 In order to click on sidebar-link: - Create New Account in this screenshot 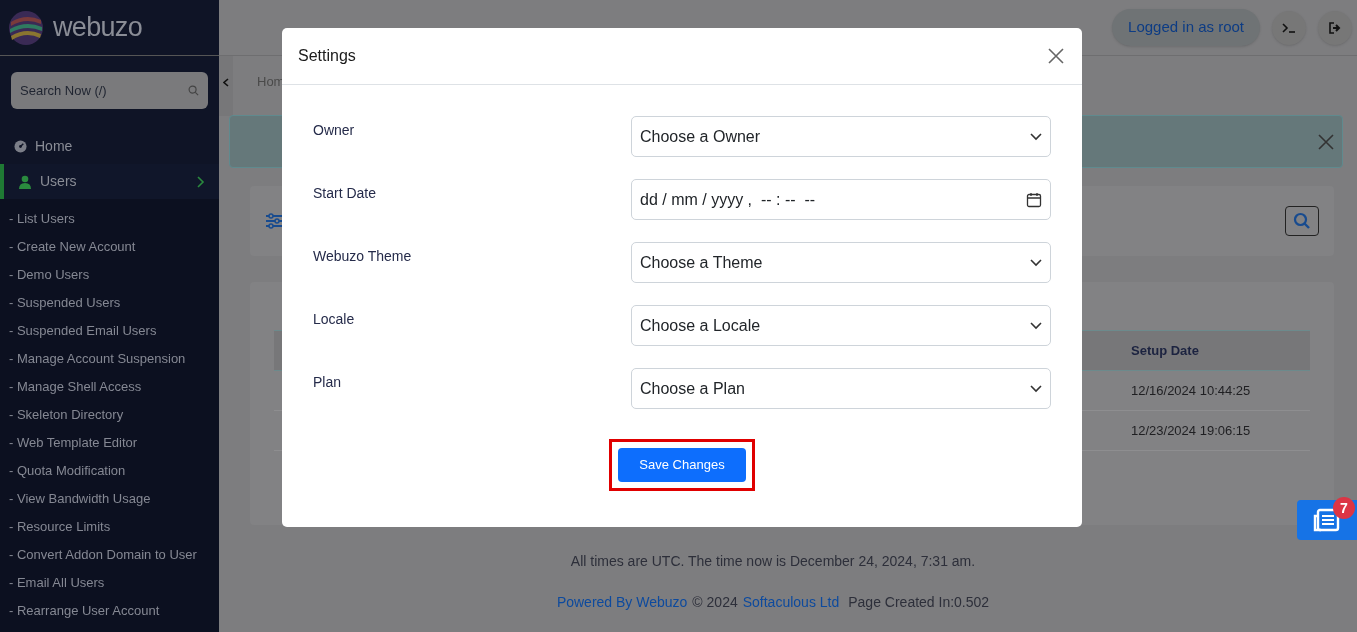, I will do `click(111, 247)`.